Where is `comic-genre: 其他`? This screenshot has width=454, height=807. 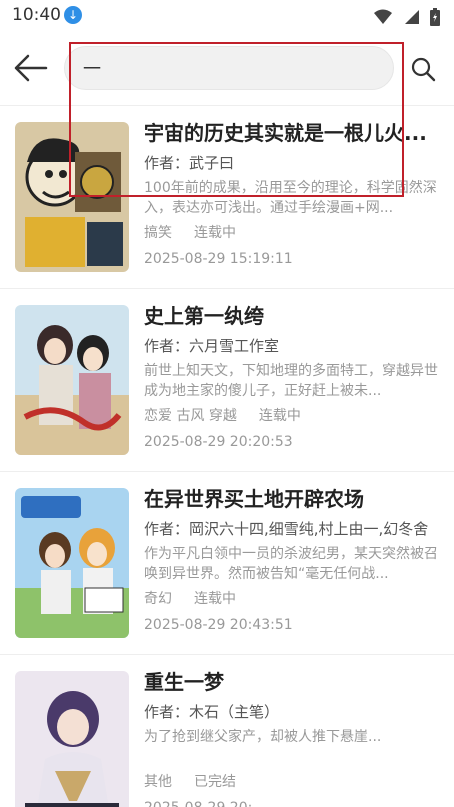 comic-genre: 其他 is located at coordinates (158, 782).